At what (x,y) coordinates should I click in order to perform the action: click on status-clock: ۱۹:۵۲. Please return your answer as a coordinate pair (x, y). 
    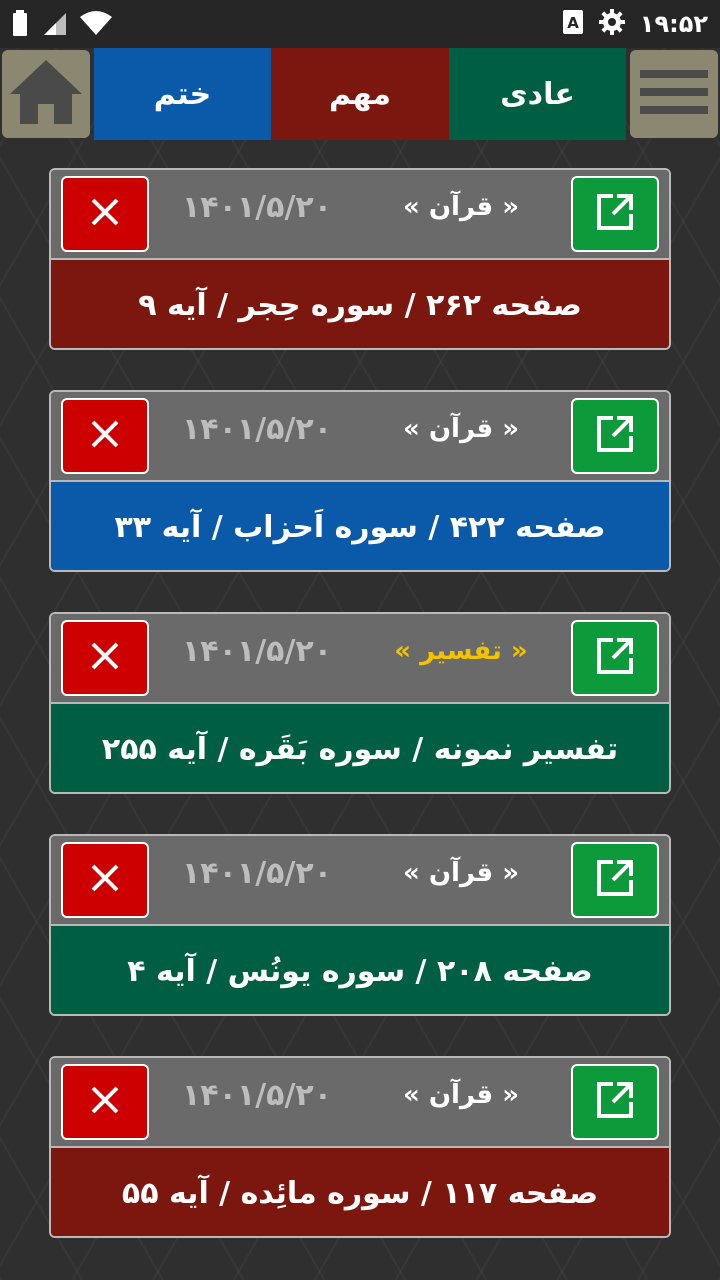
    Looking at the image, I should click on (673, 24).